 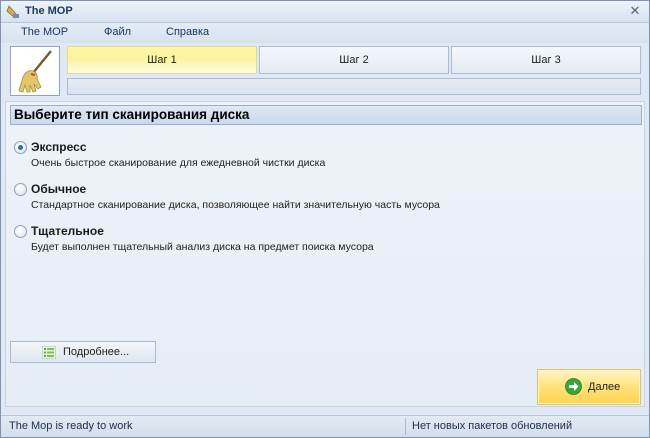 What do you see at coordinates (635, 12) in the screenshot?
I see `close-icon: ✕` at bounding box center [635, 12].